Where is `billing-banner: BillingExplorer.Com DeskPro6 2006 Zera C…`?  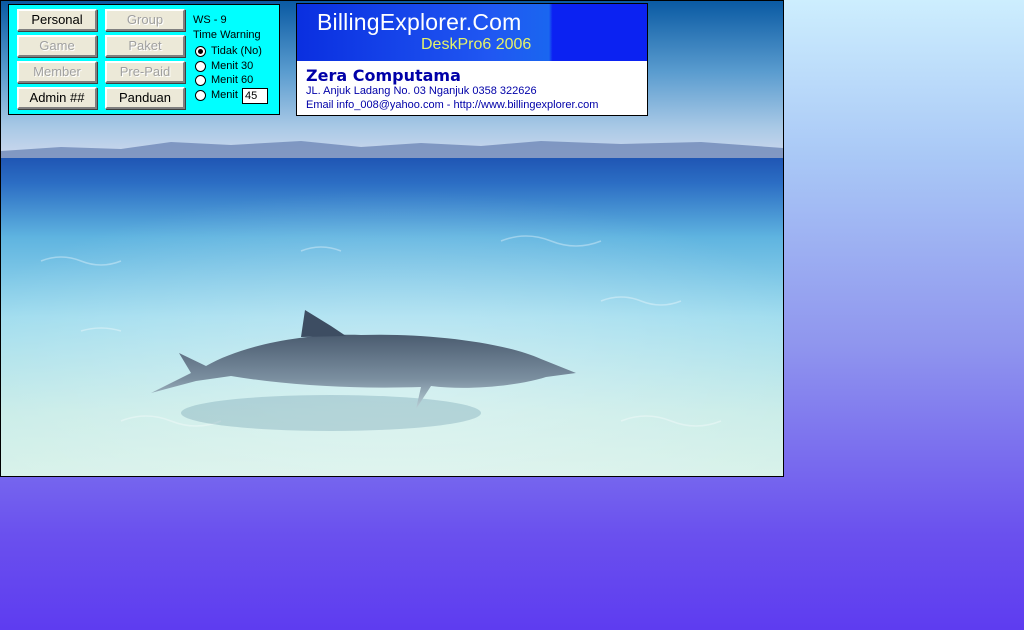 billing-banner: BillingExplorer.Com DeskPro6 2006 Zera C… is located at coordinates (472, 59).